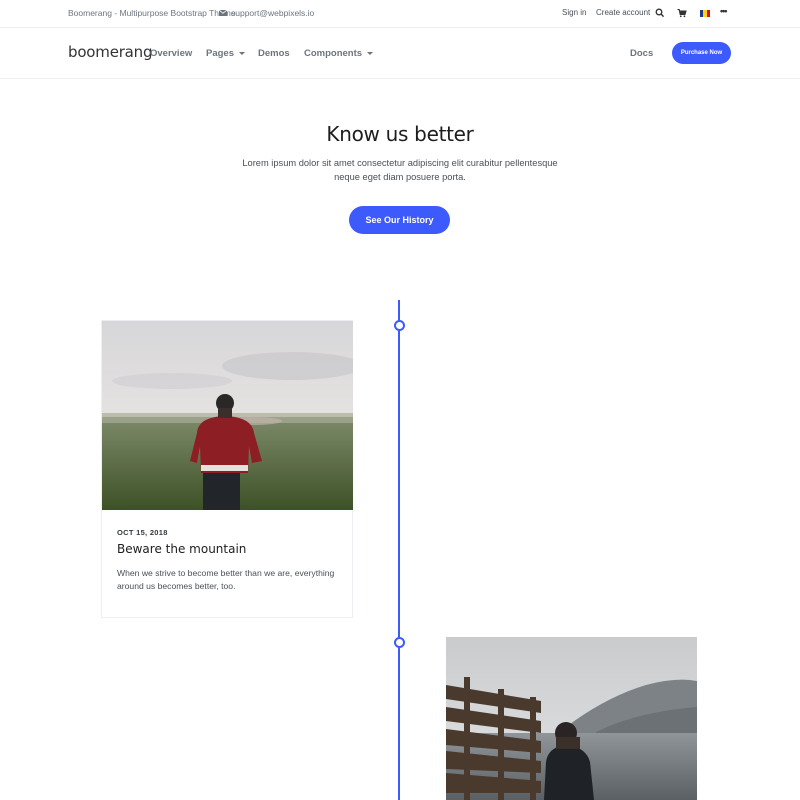 The width and height of the screenshot is (800, 800). What do you see at coordinates (110, 52) in the screenshot?
I see `brand-logo: boomerang` at bounding box center [110, 52].